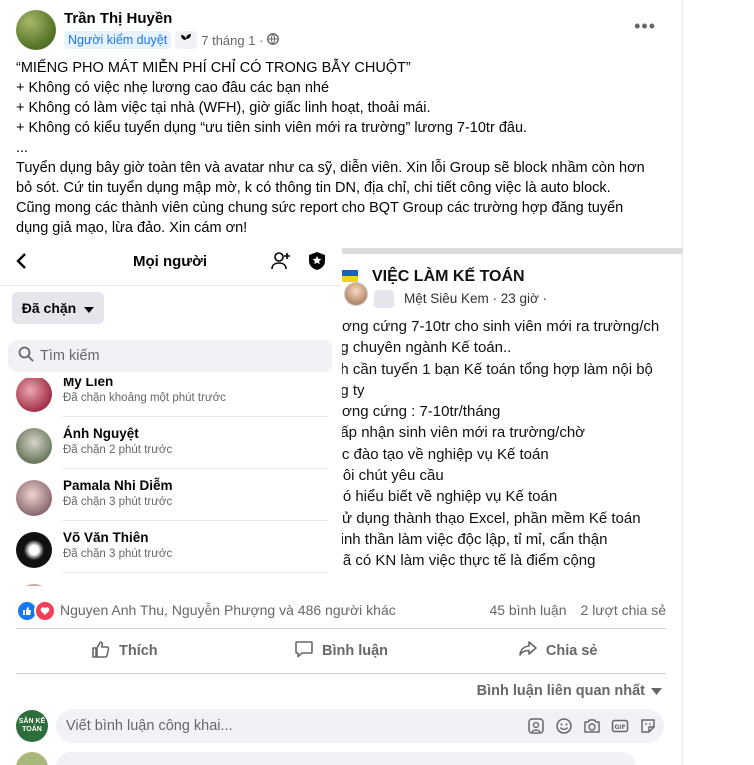 The height and width of the screenshot is (765, 754). I want to click on flag-icon, so click(350, 276).